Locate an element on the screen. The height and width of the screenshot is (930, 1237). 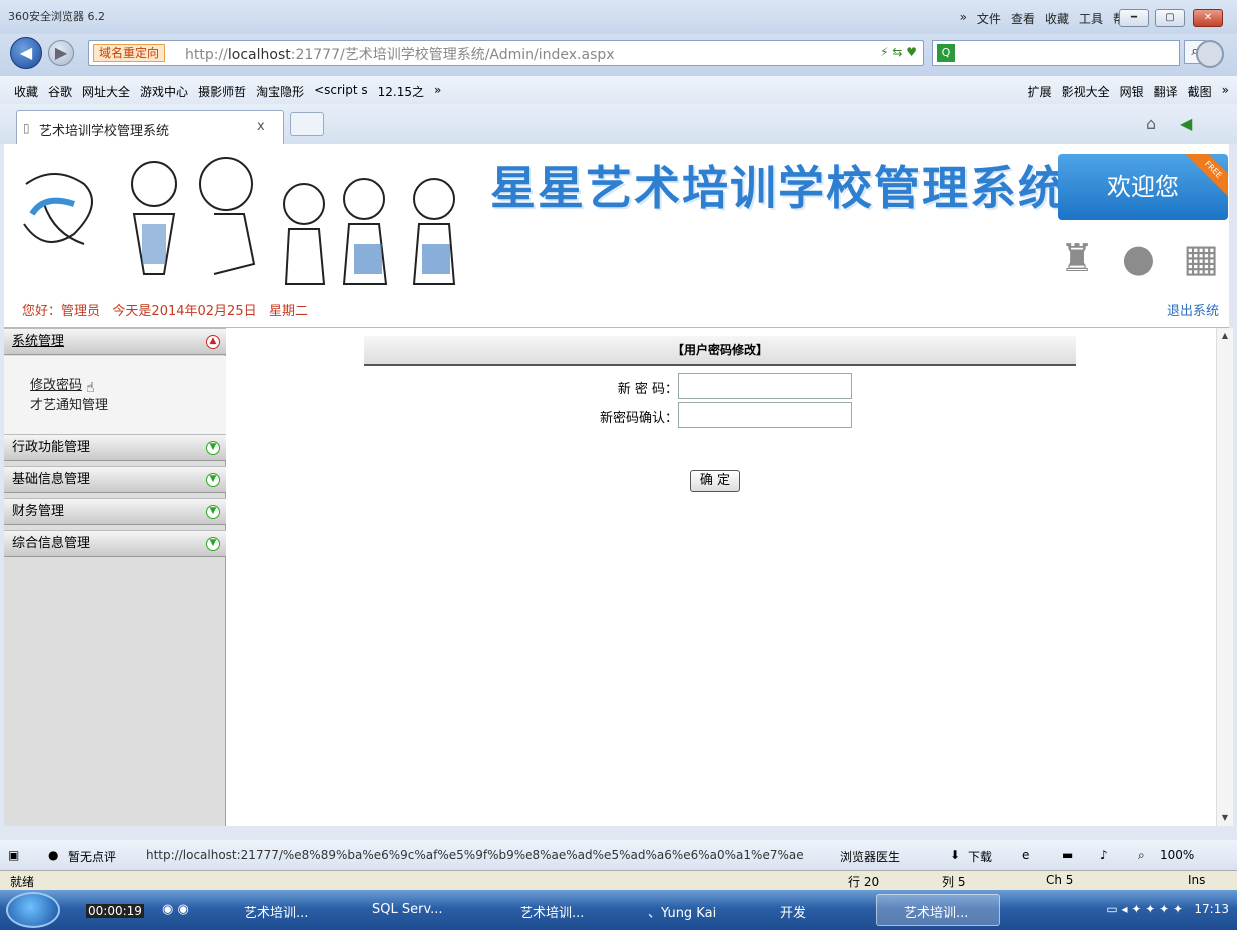
confirm-password-label: 新密码确认： is located at coordinates (638, 418).